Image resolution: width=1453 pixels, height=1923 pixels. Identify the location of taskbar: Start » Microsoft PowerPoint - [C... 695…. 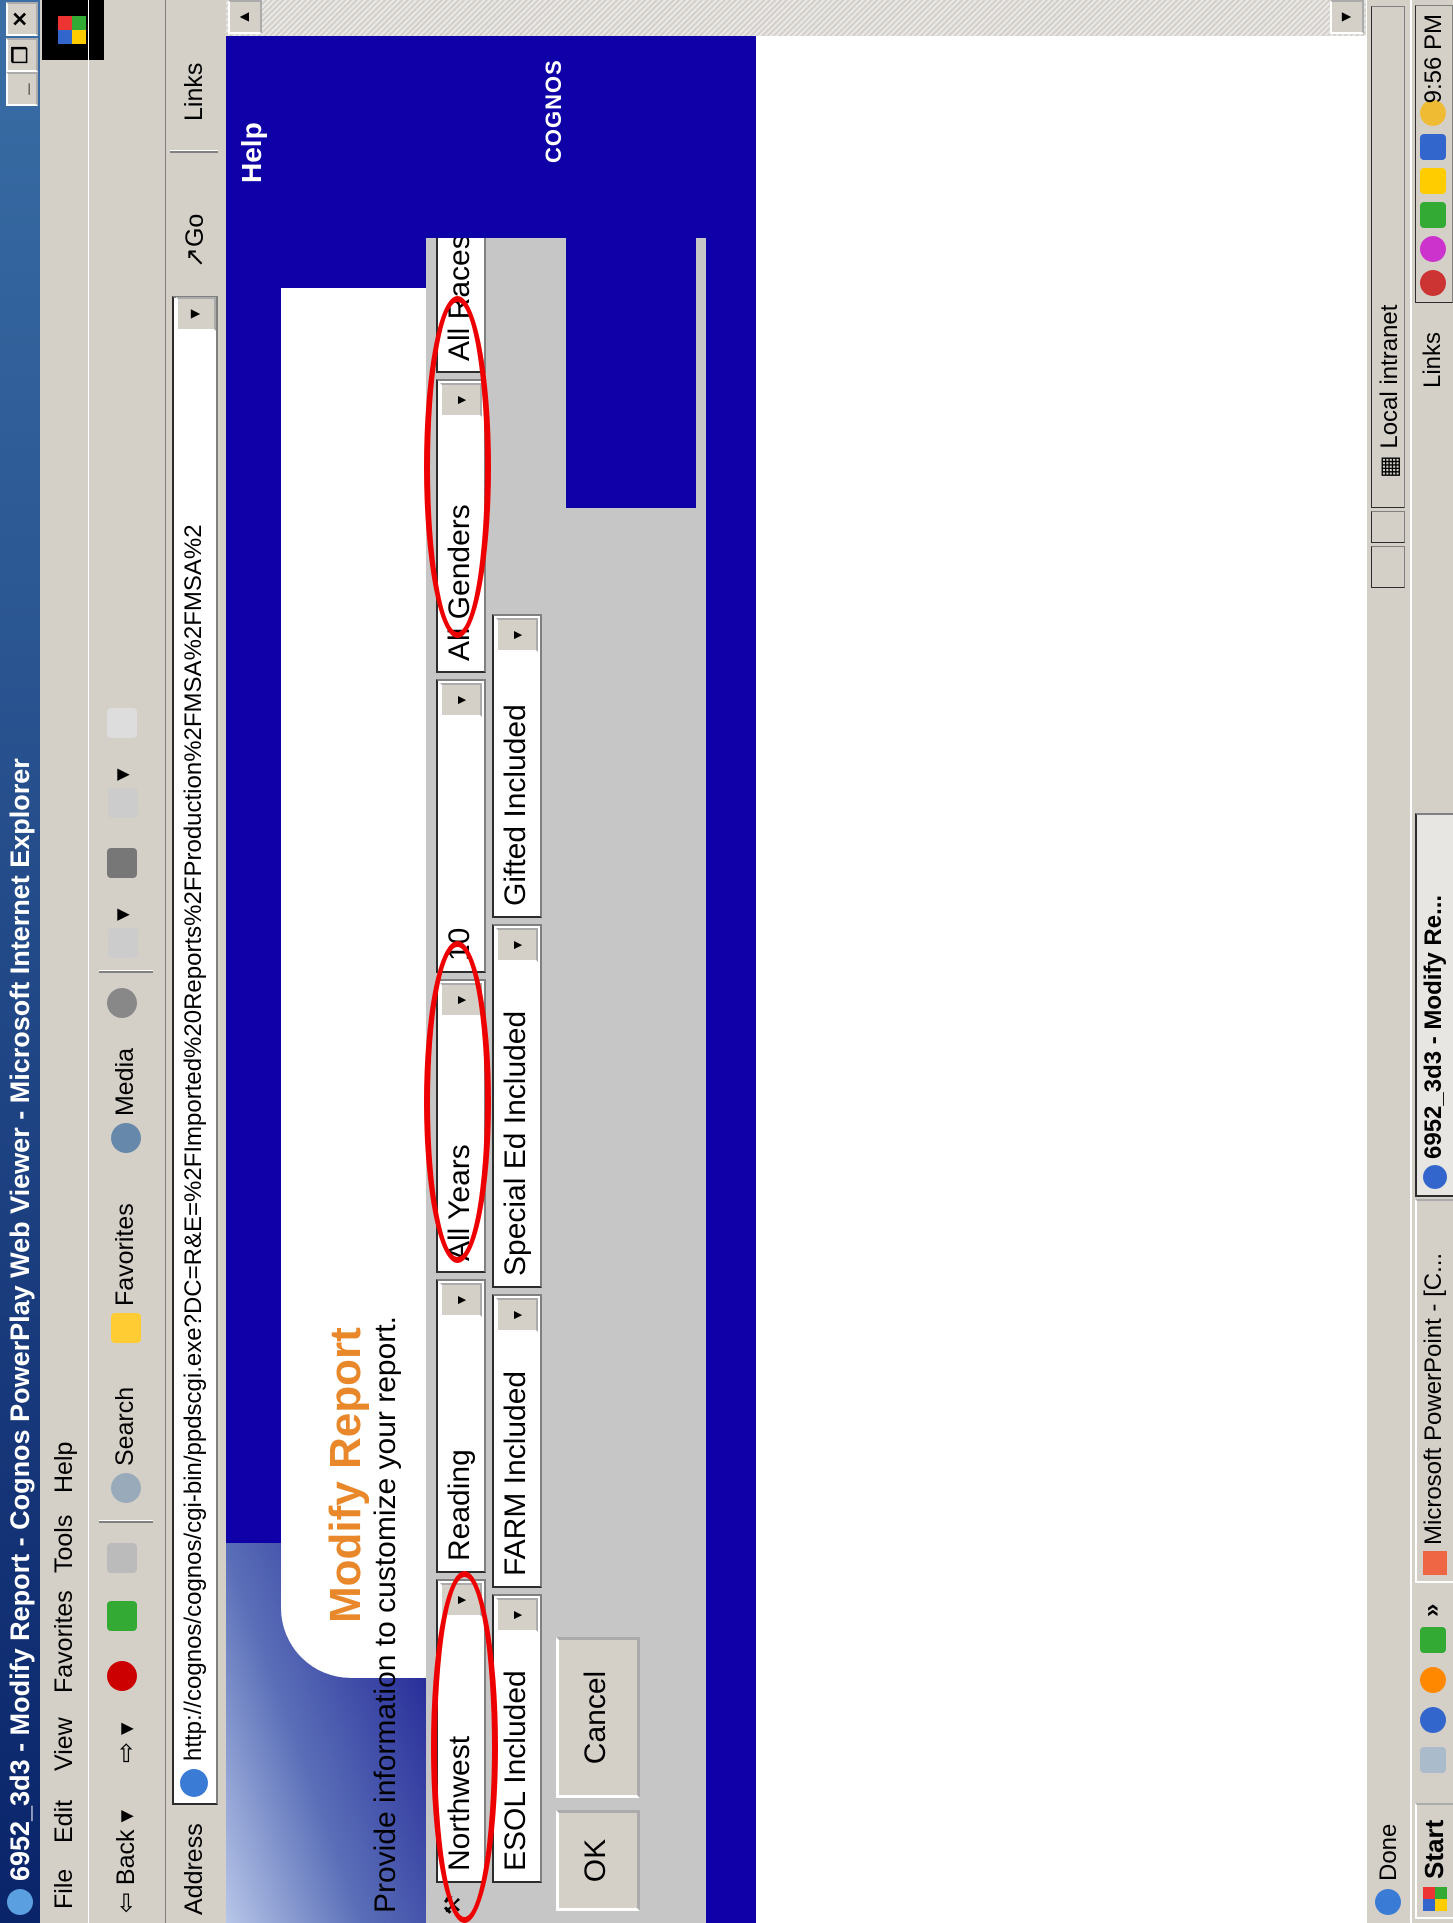
(1431, 961).